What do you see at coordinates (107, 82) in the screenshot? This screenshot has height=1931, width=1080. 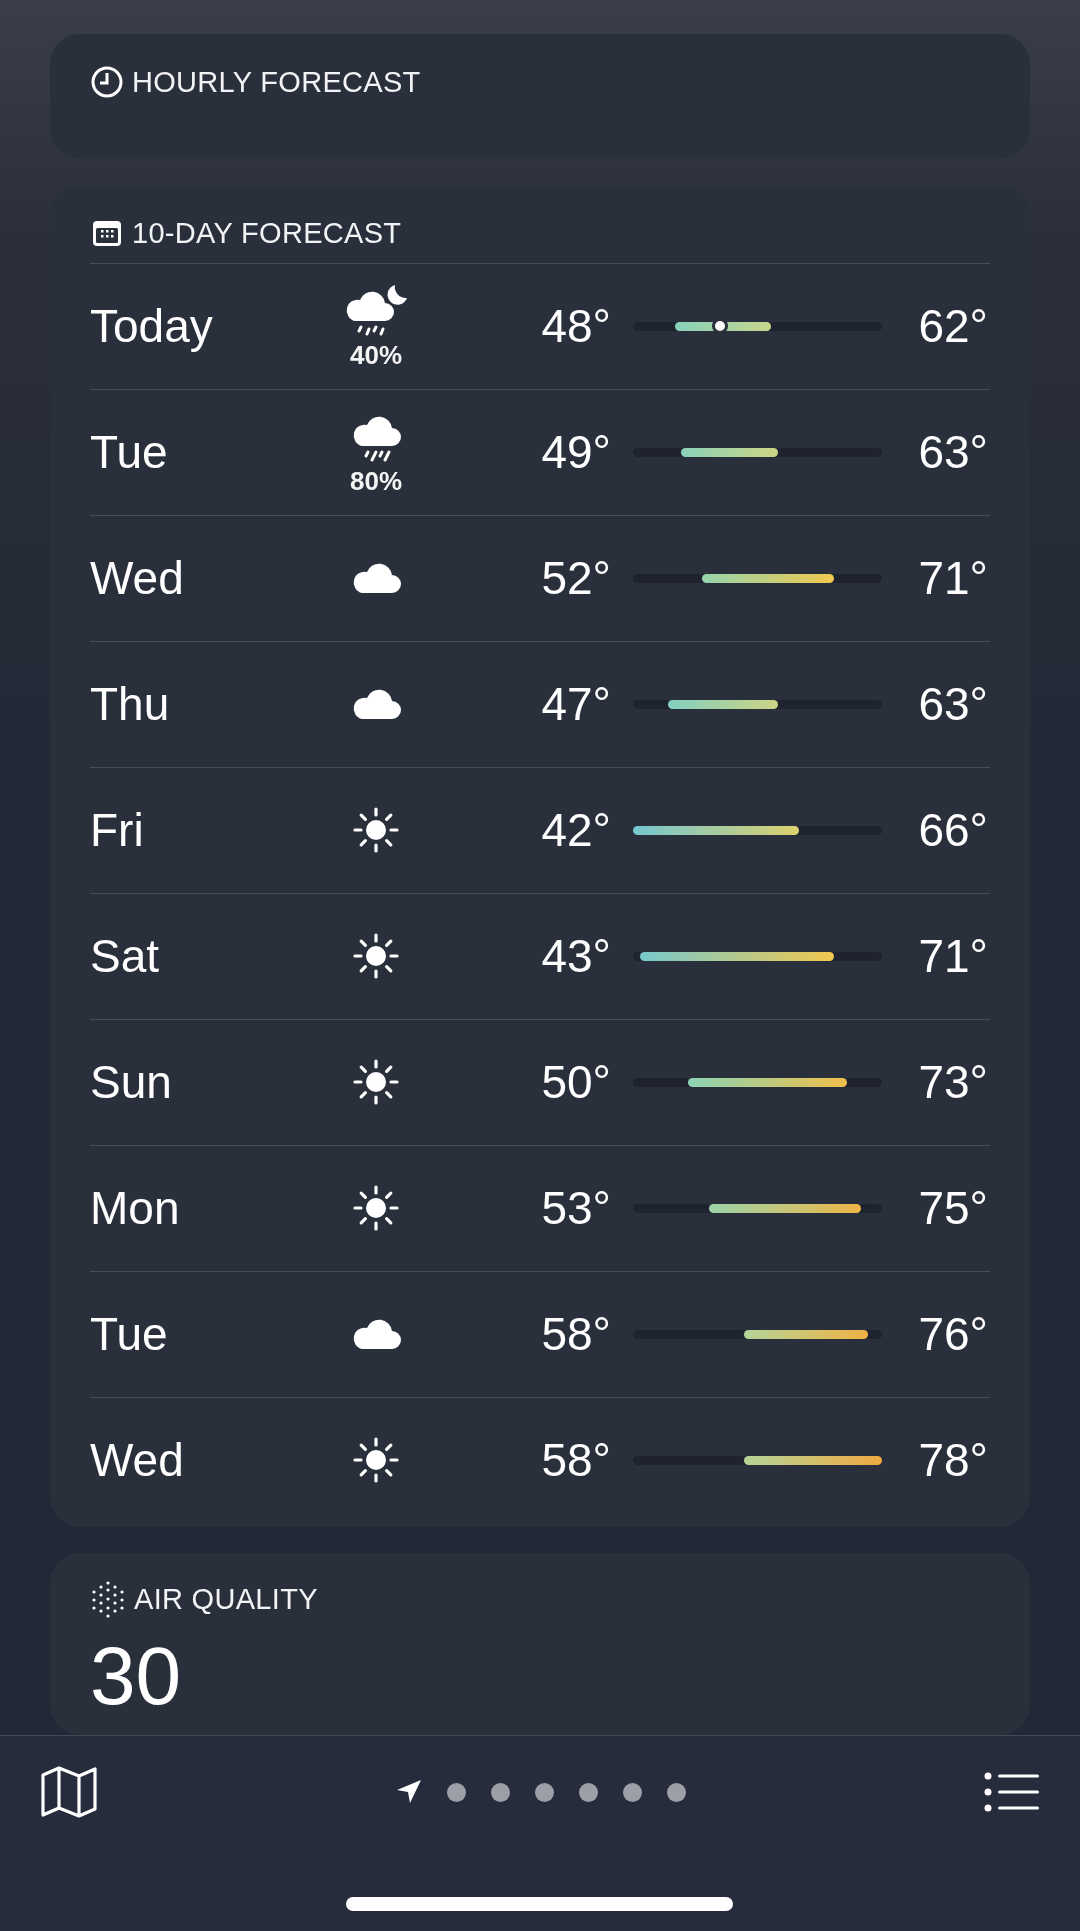 I see `clock-icon` at bounding box center [107, 82].